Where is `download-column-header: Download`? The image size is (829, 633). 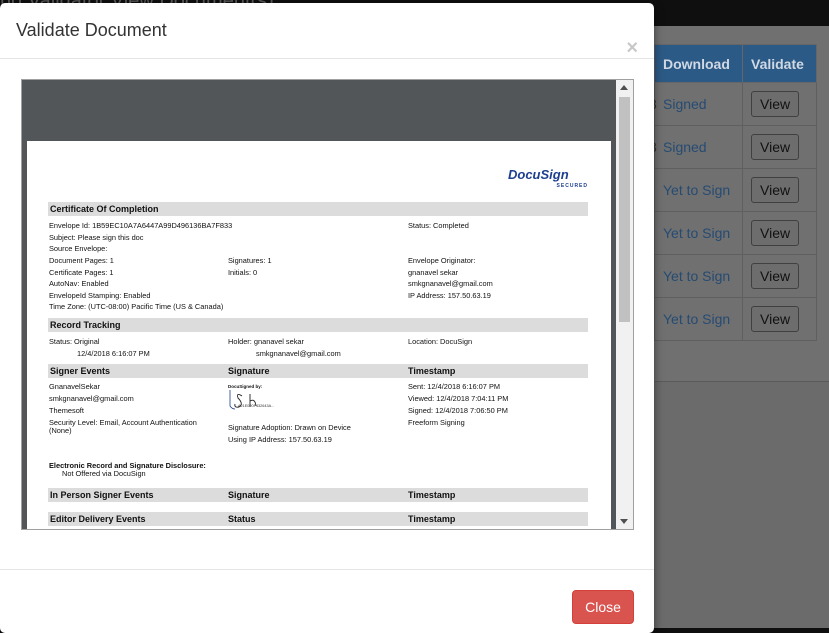 download-column-header: Download is located at coordinates (698, 63).